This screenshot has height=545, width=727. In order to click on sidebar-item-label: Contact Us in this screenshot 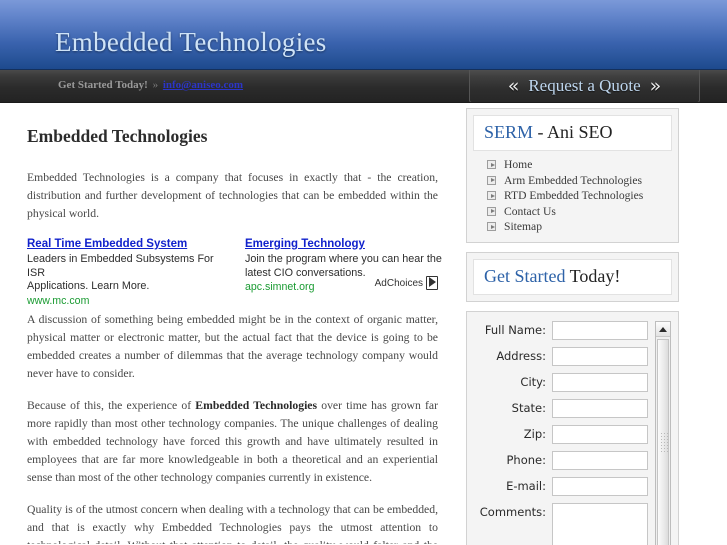, I will do `click(530, 211)`.